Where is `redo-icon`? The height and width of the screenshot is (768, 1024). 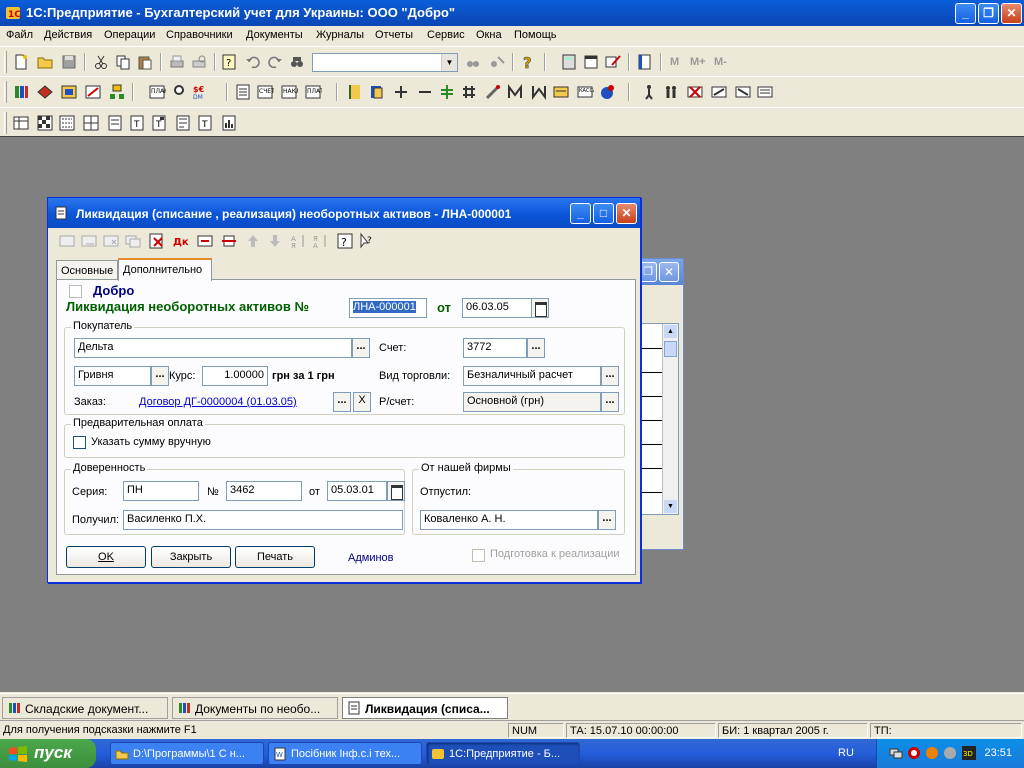
redo-icon is located at coordinates (275, 62).